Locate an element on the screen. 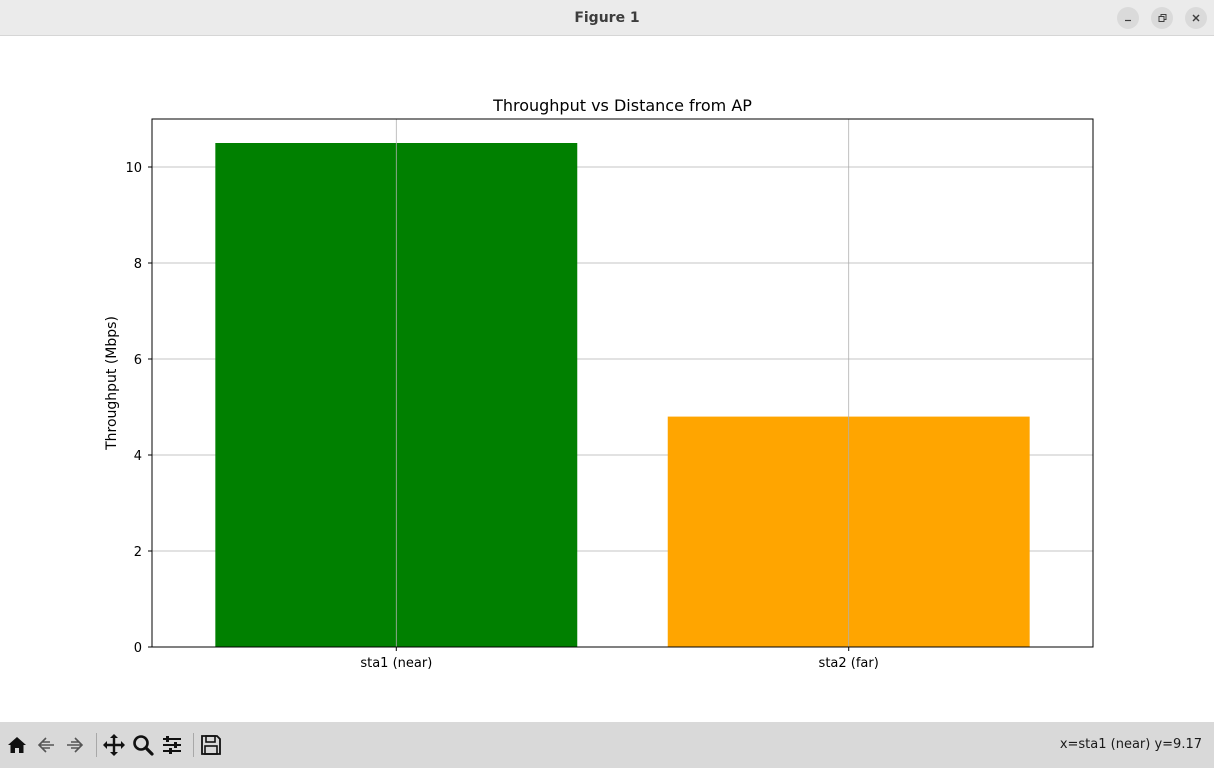 Image resolution: width=1214 pixels, height=768 pixels. minimize-button is located at coordinates (1128, 18).